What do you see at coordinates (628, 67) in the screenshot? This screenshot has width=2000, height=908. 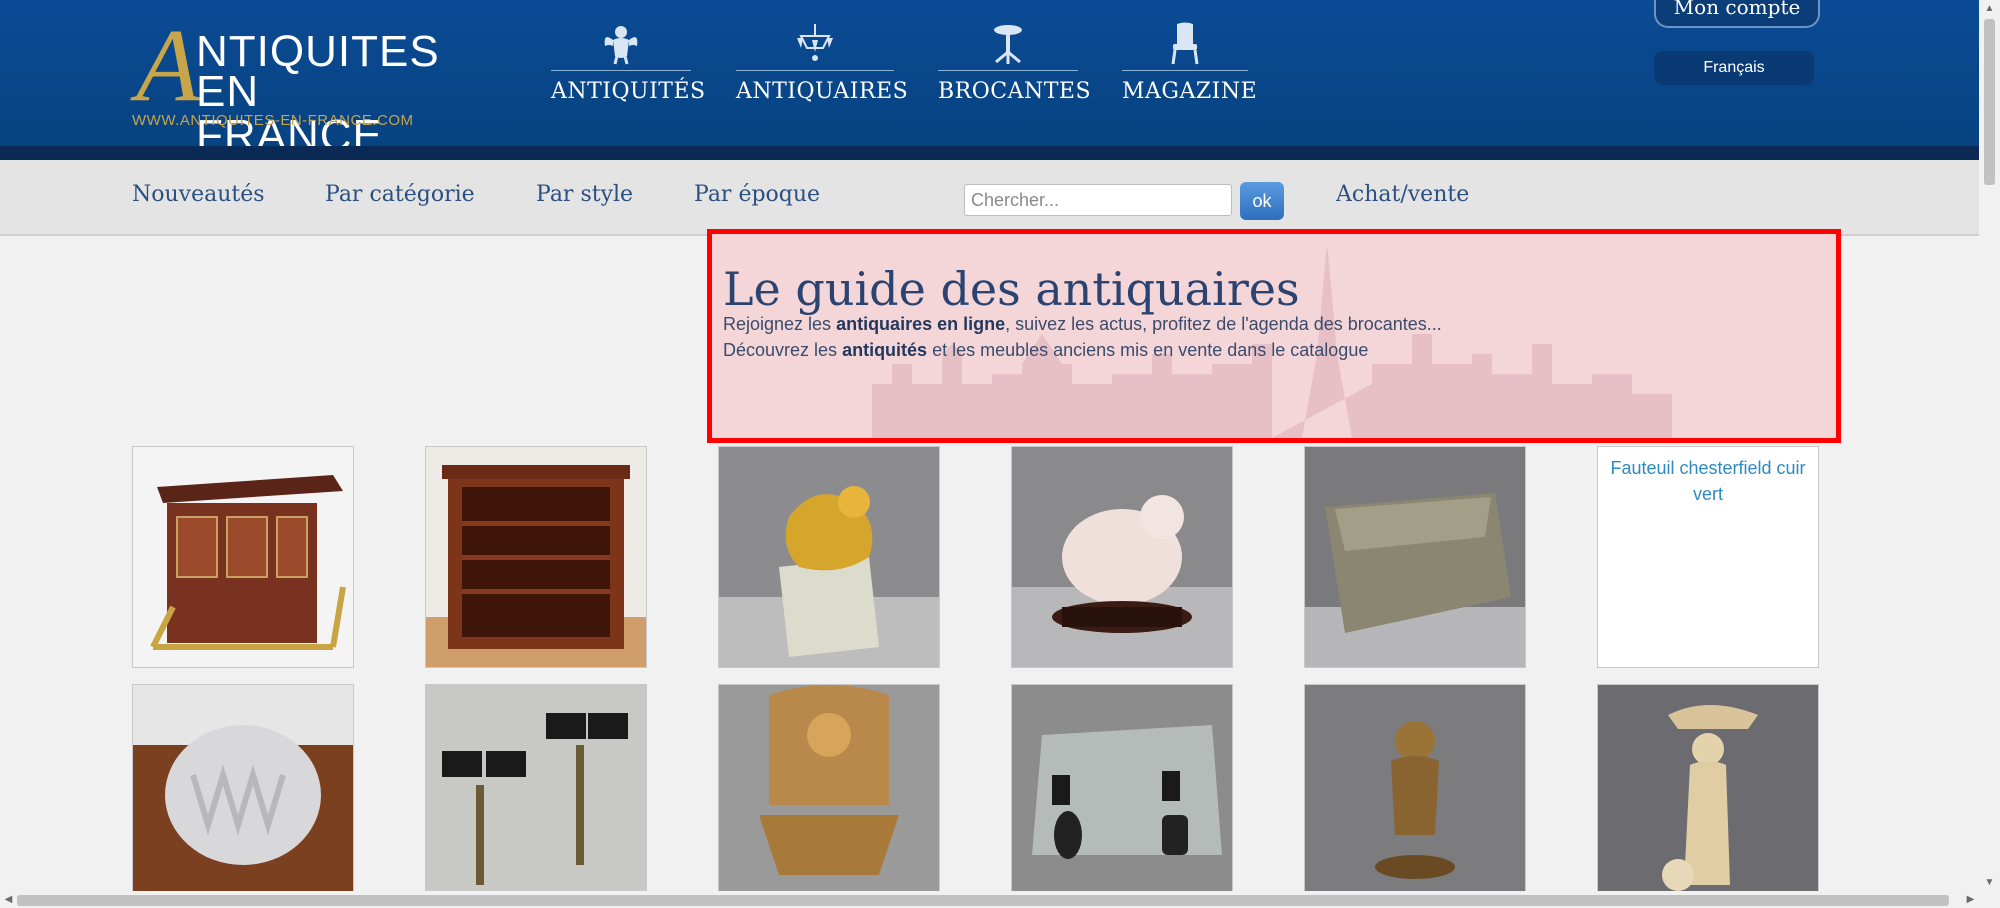 I see `nav-antiquites: ANTIQUITÉS` at bounding box center [628, 67].